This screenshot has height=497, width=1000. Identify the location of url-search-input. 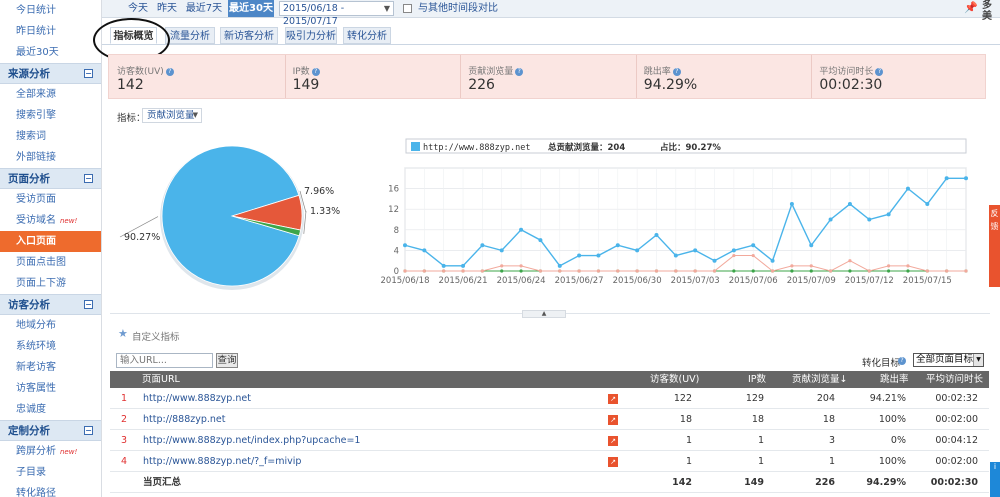
(164, 360).